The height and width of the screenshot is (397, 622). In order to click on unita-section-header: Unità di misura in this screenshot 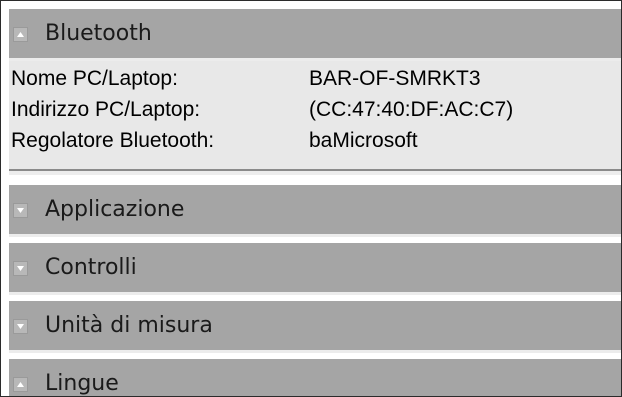, I will do `click(315, 327)`.